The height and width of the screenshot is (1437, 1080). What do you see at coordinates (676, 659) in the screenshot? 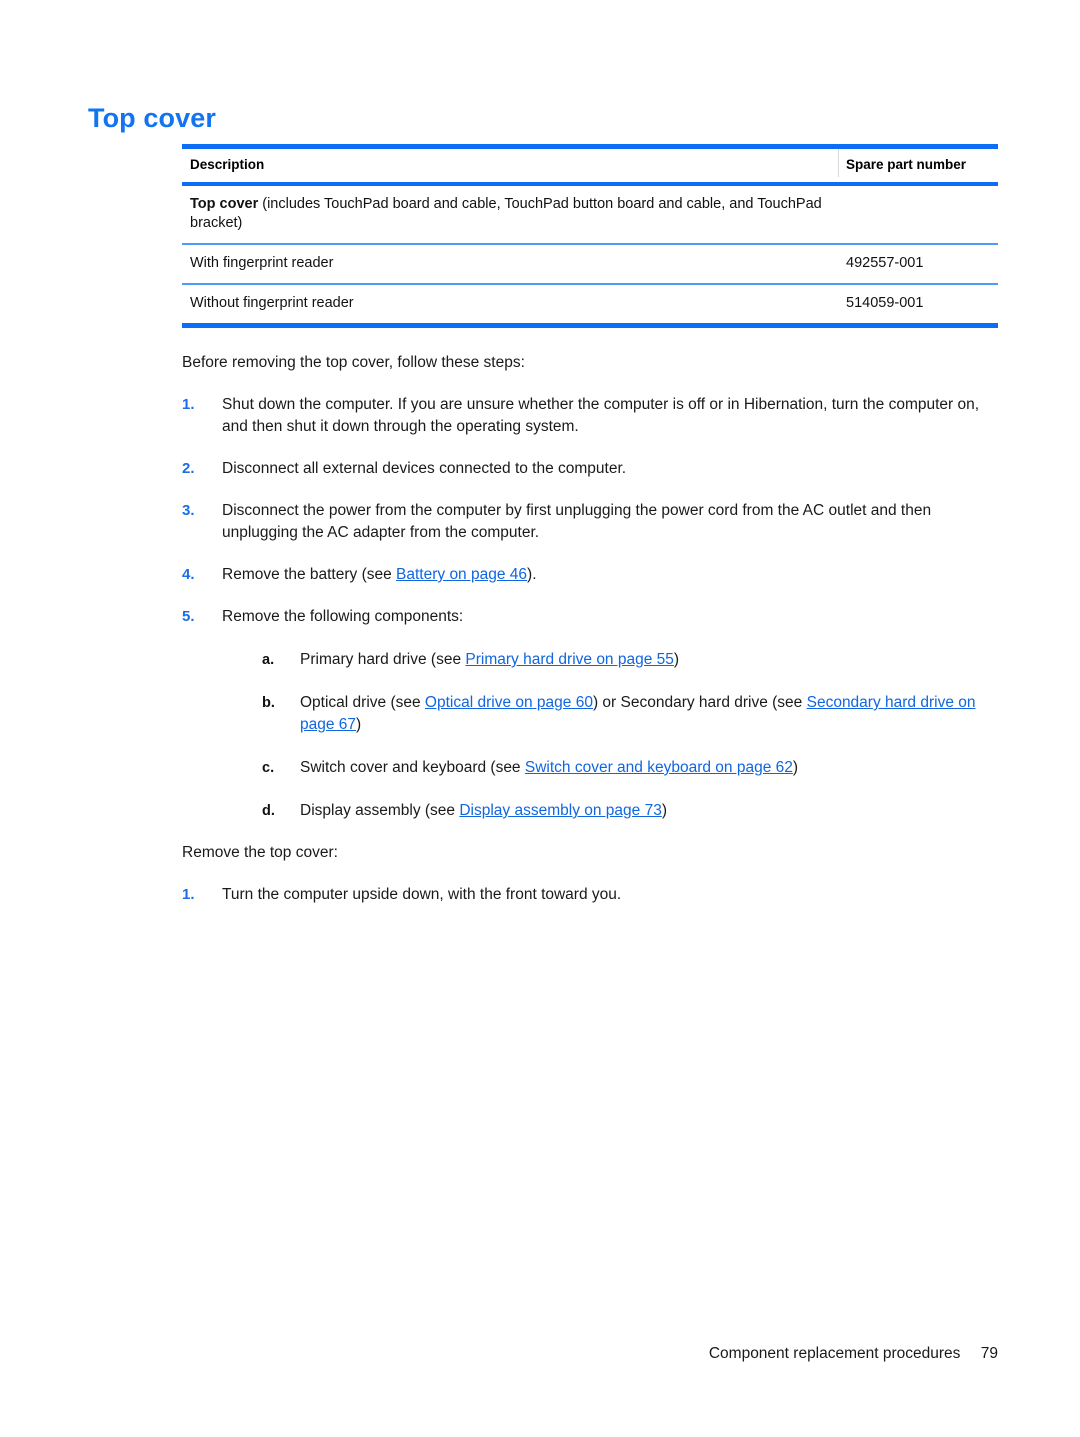
I see `substep-a-text-after: )` at bounding box center [676, 659].